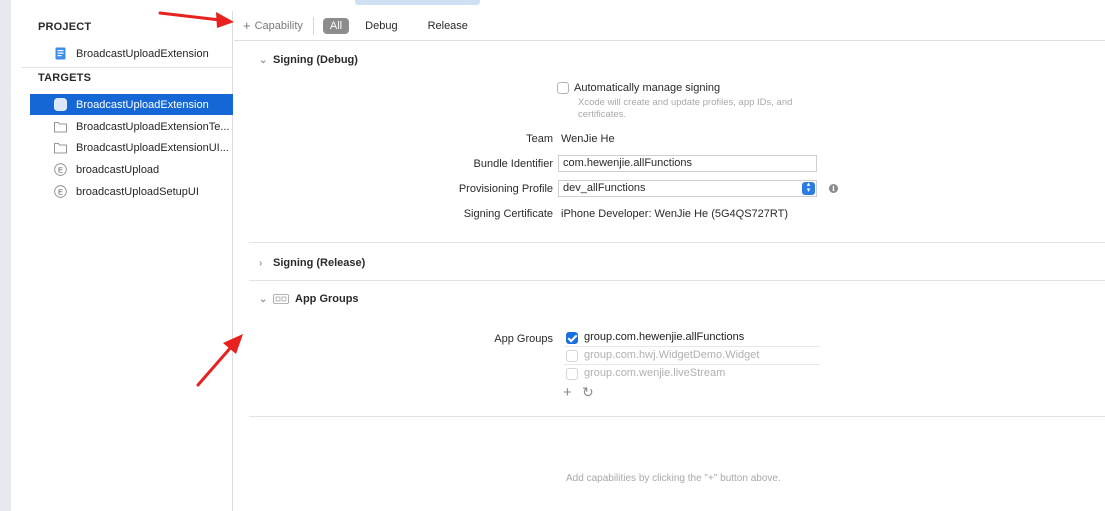  I want to click on signing-certificate-label: Signing Certificate, so click(508, 214).